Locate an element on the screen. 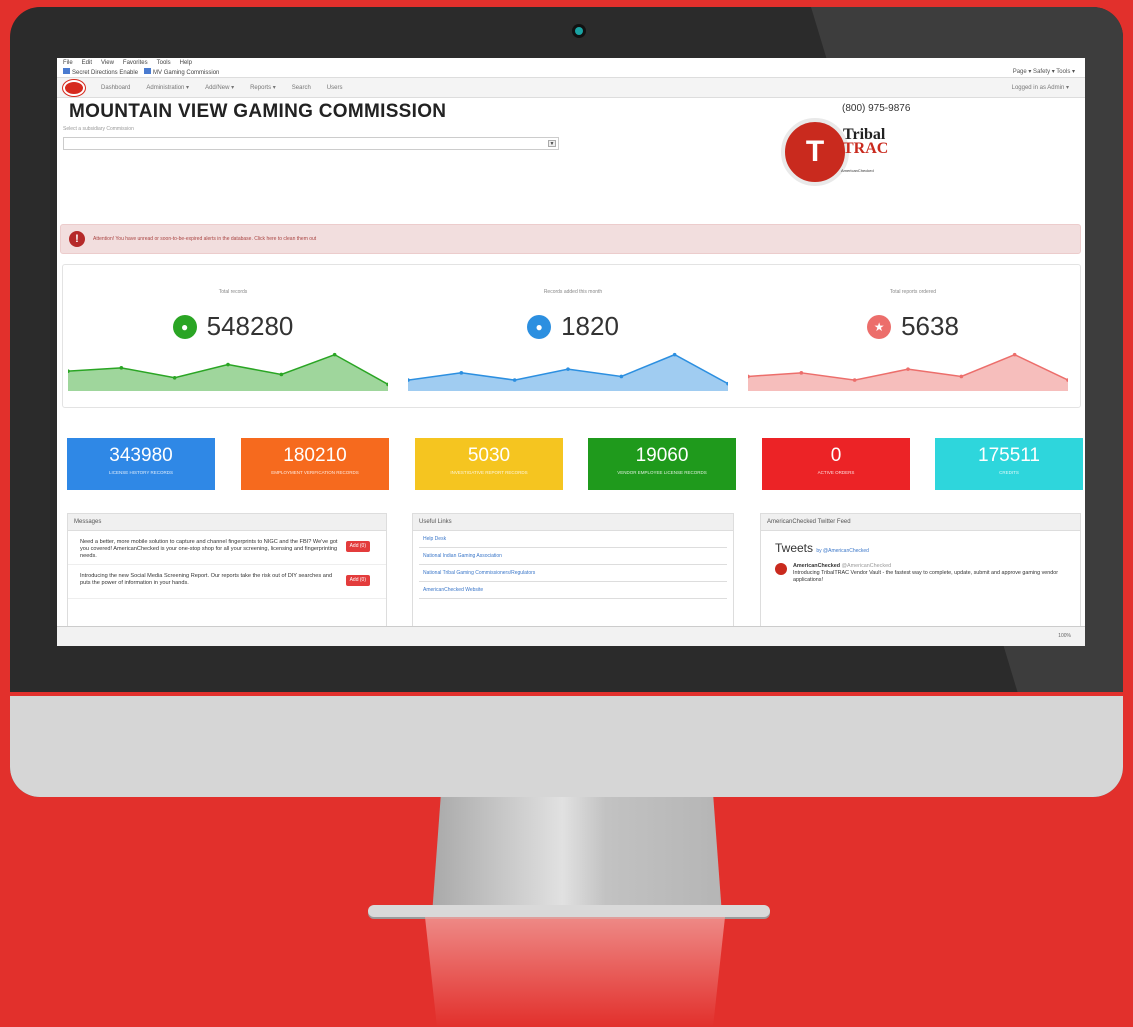 This screenshot has height=1027, width=1133. monitor-stand-neck is located at coordinates (577, 856).